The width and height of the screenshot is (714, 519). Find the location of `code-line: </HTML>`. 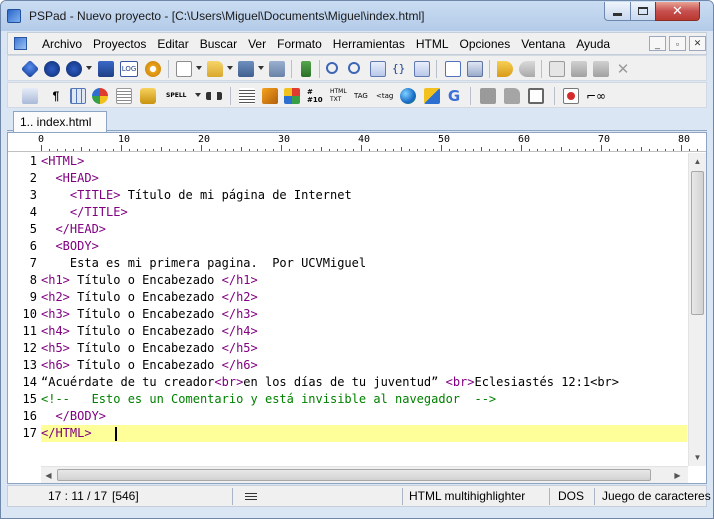

code-line: </HTML> is located at coordinates (364, 433).